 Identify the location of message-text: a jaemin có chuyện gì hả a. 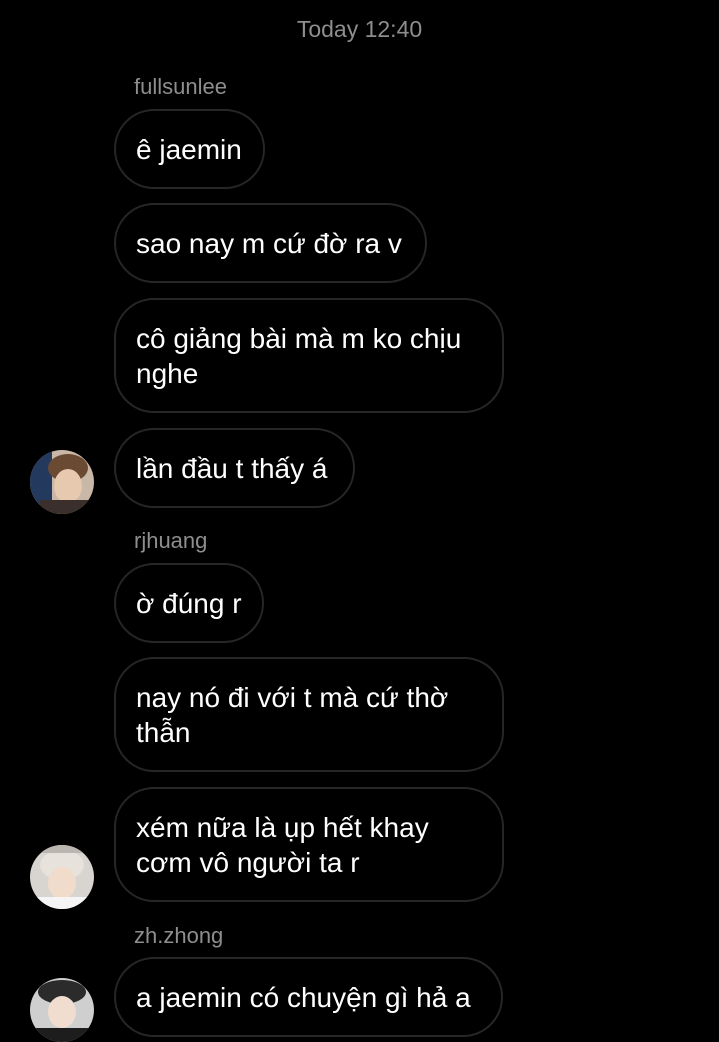
(303, 997).